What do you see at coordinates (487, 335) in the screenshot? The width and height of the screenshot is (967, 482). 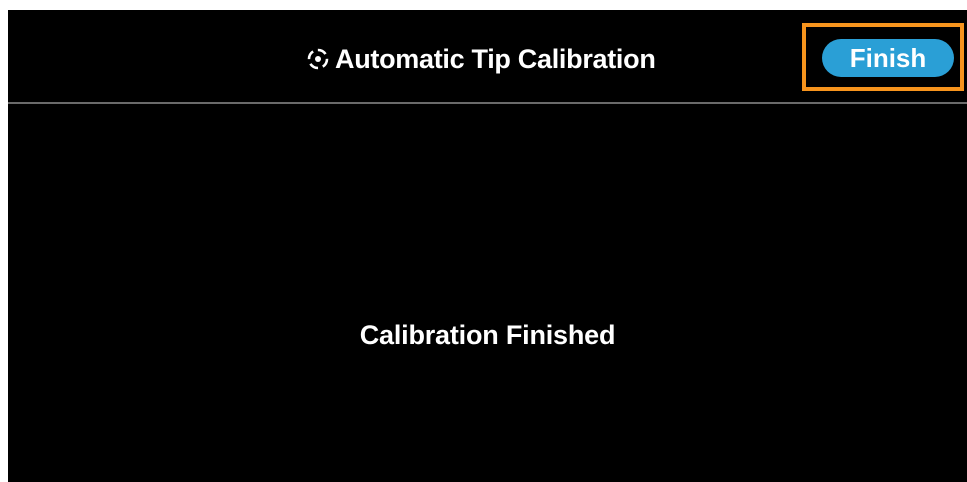 I see `status-message: Calibration Finished` at bounding box center [487, 335].